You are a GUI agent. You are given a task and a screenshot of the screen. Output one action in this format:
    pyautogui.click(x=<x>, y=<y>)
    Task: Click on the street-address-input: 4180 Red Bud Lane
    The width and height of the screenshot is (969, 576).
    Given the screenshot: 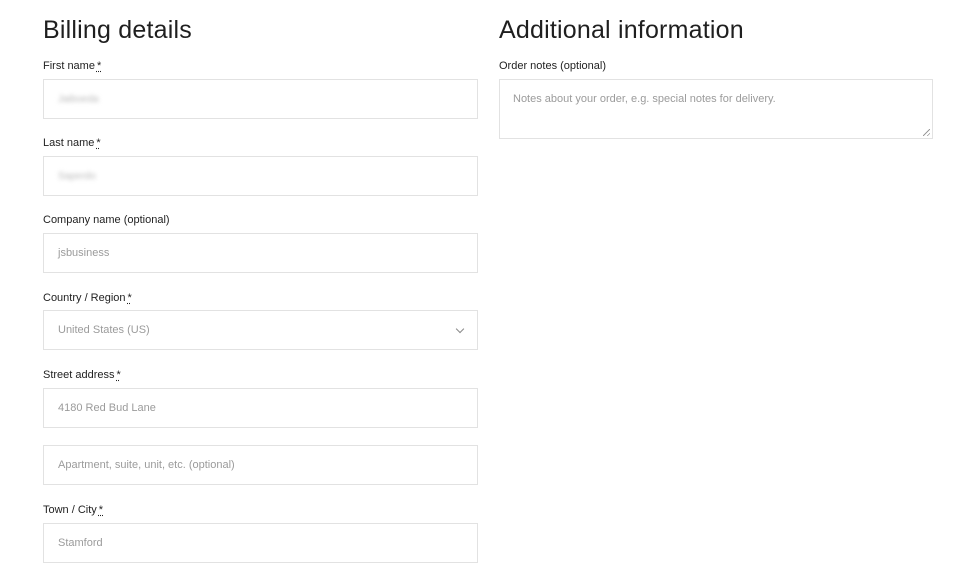 What is the action you would take?
    pyautogui.click(x=260, y=408)
    